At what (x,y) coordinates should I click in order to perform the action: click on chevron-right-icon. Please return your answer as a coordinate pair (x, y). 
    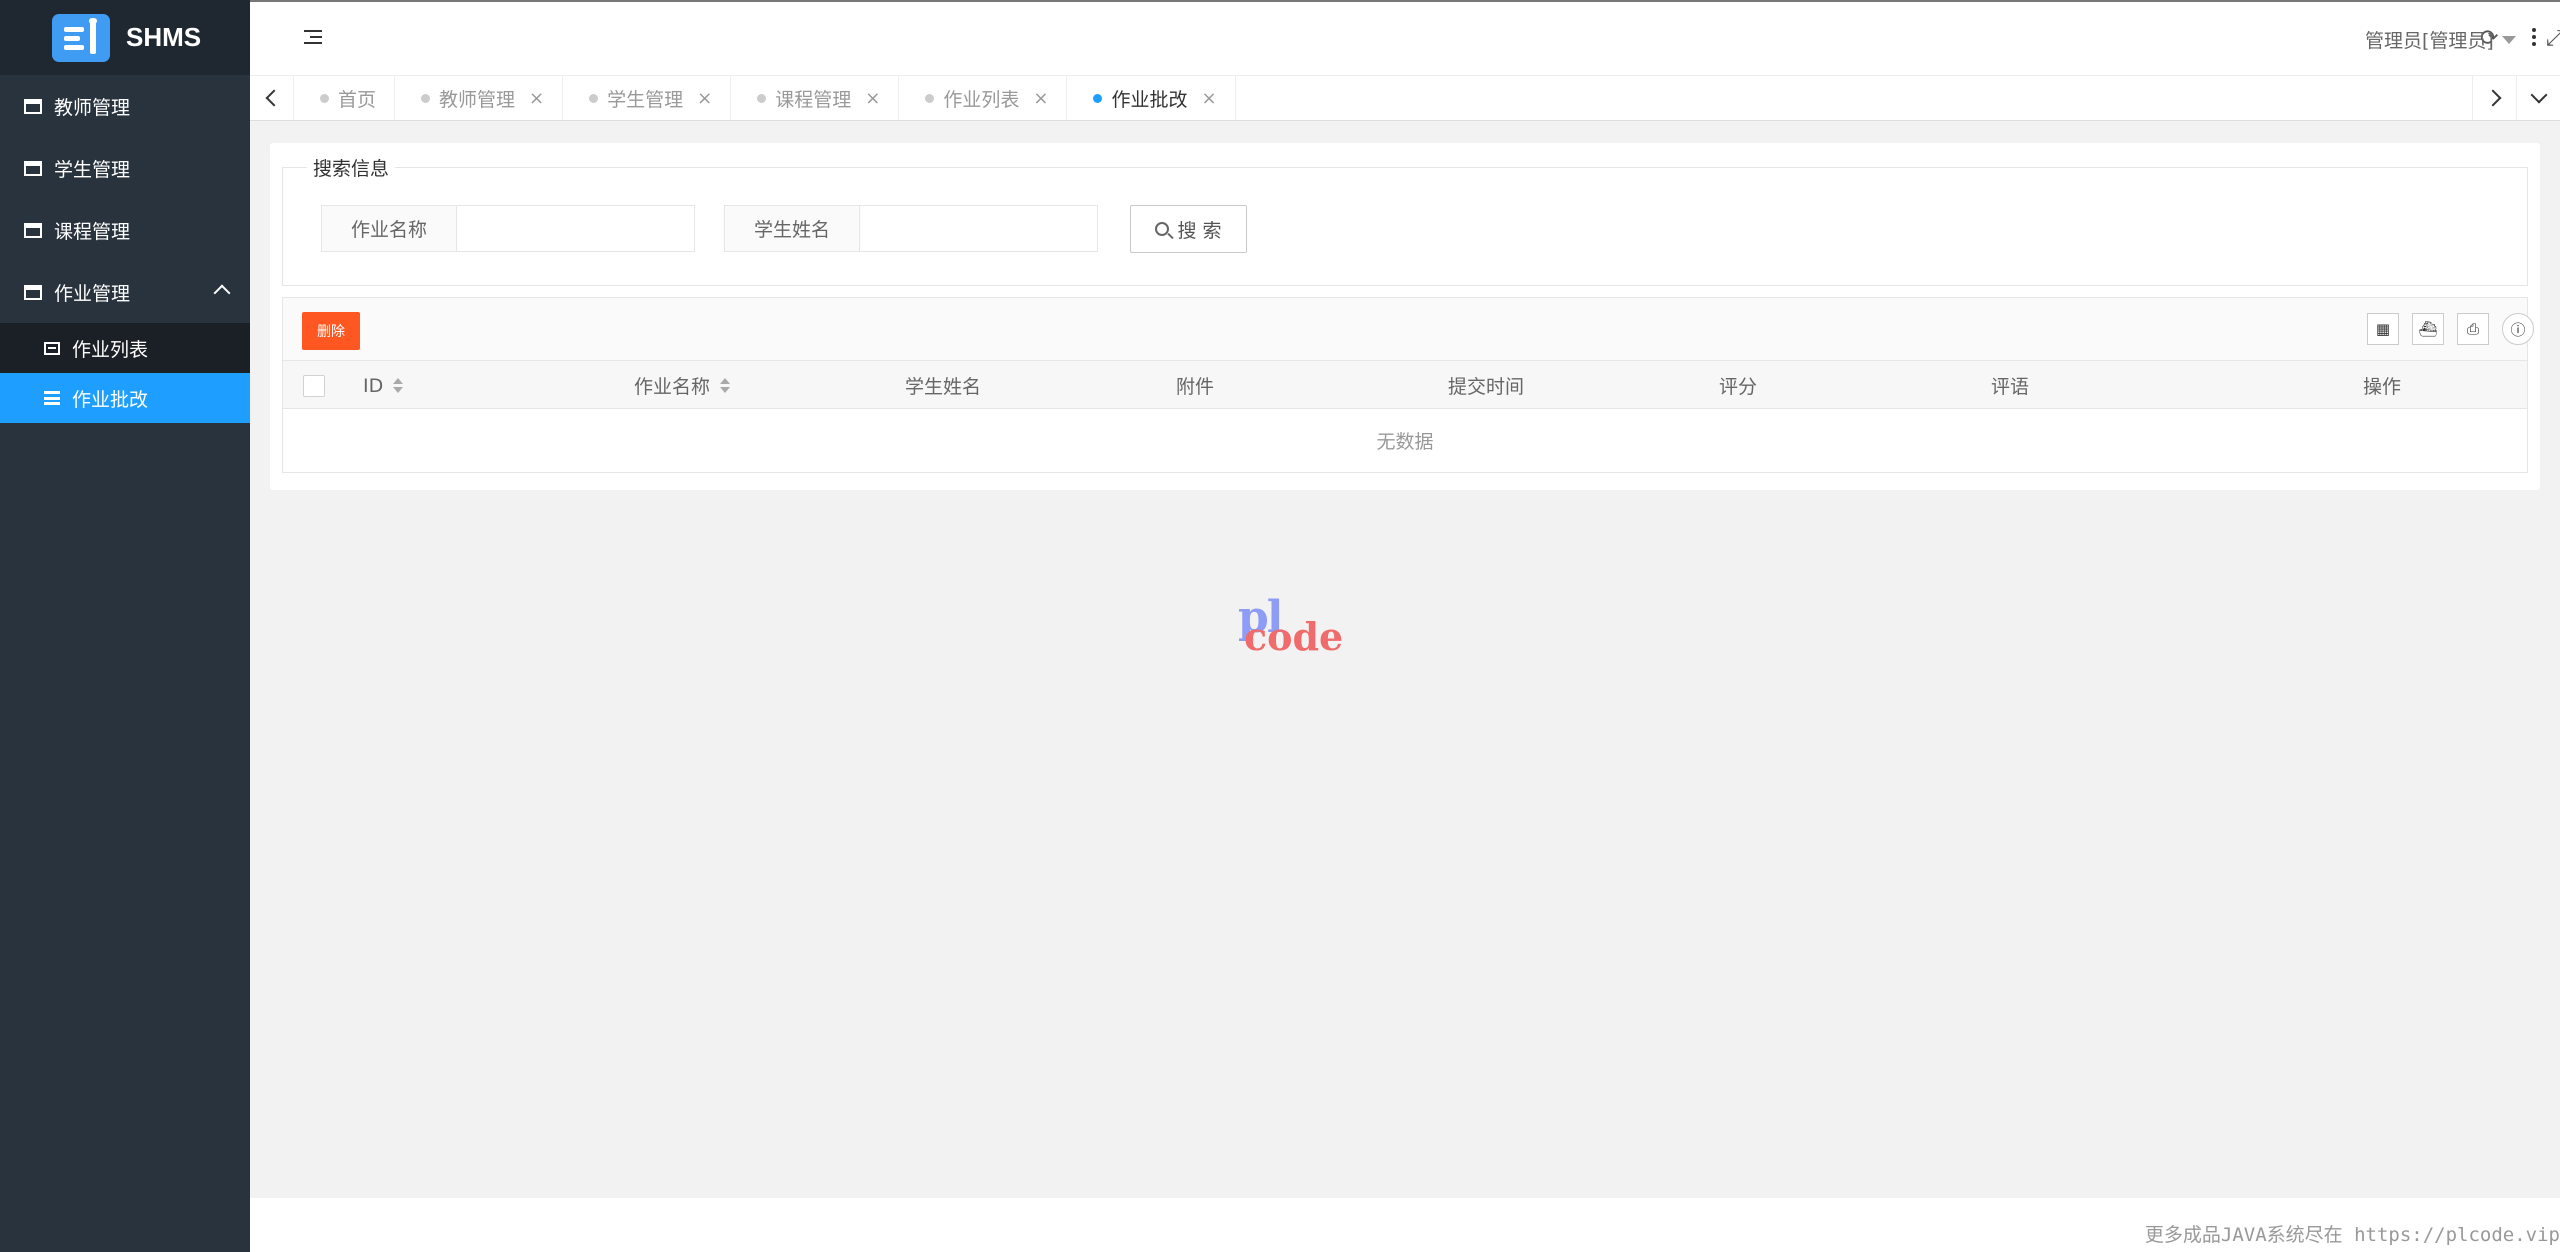
    Looking at the image, I should click on (2492, 98).